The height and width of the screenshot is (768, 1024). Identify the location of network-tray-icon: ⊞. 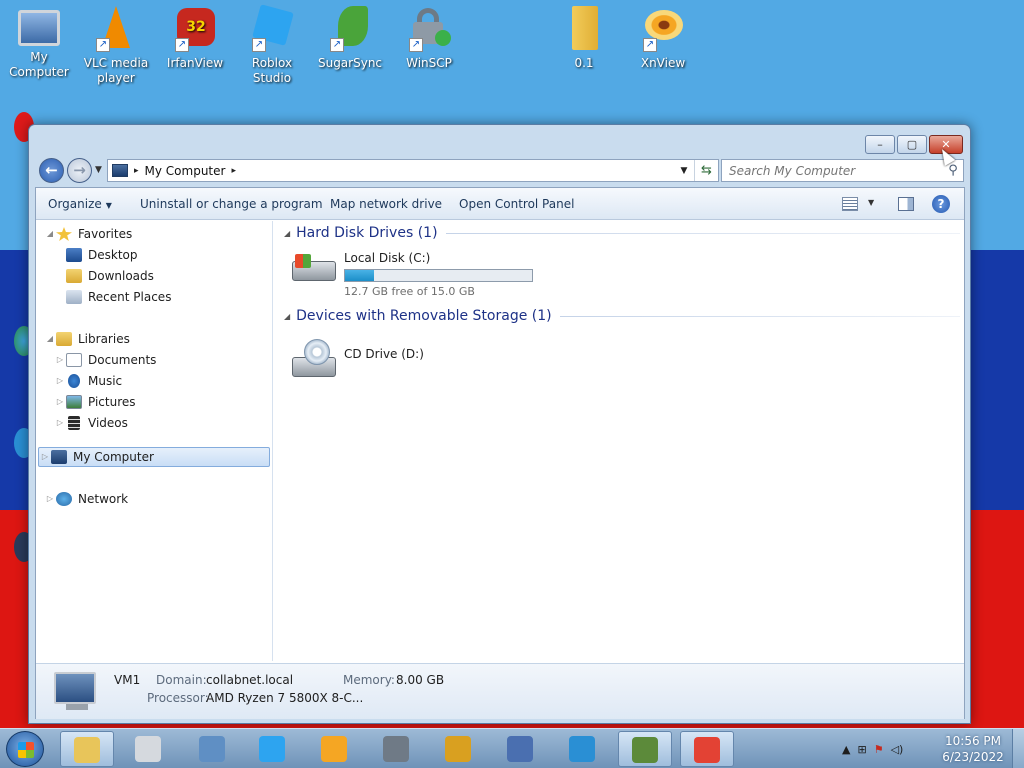
(861, 749).